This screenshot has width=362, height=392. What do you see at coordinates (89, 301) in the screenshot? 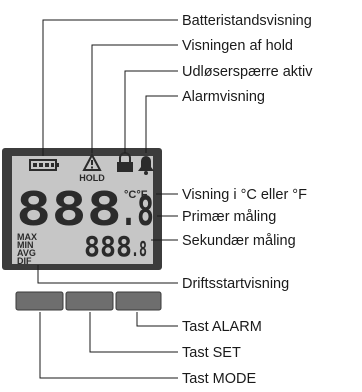
I see `set-key` at bounding box center [89, 301].